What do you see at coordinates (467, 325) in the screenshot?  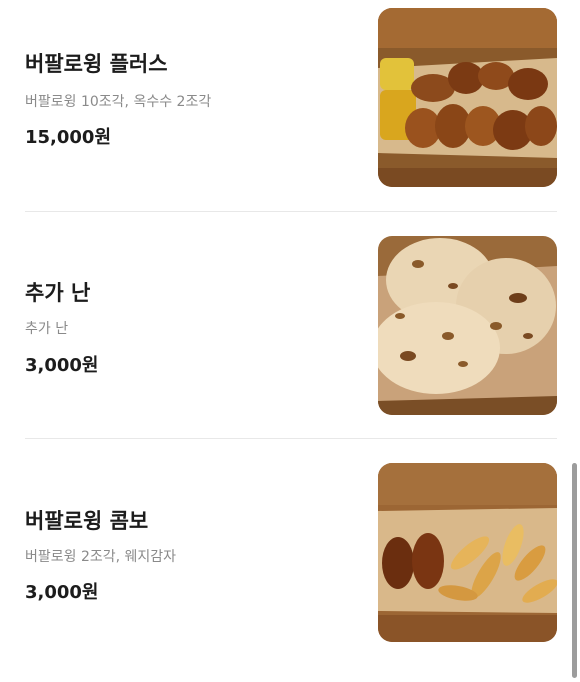 I see `naan-bread-image` at bounding box center [467, 325].